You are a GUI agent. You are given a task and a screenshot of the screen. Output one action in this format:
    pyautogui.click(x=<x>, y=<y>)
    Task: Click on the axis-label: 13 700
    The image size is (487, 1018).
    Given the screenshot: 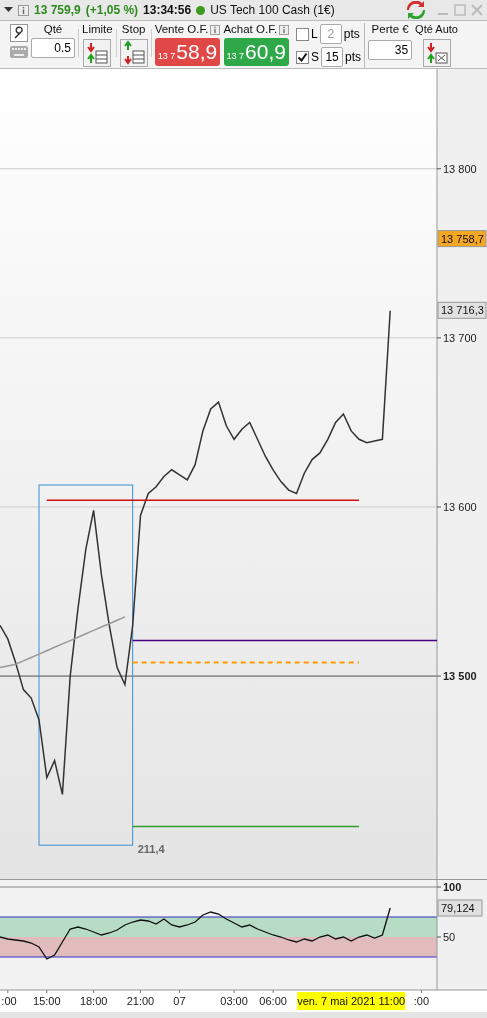 What is the action you would take?
    pyautogui.click(x=460, y=337)
    